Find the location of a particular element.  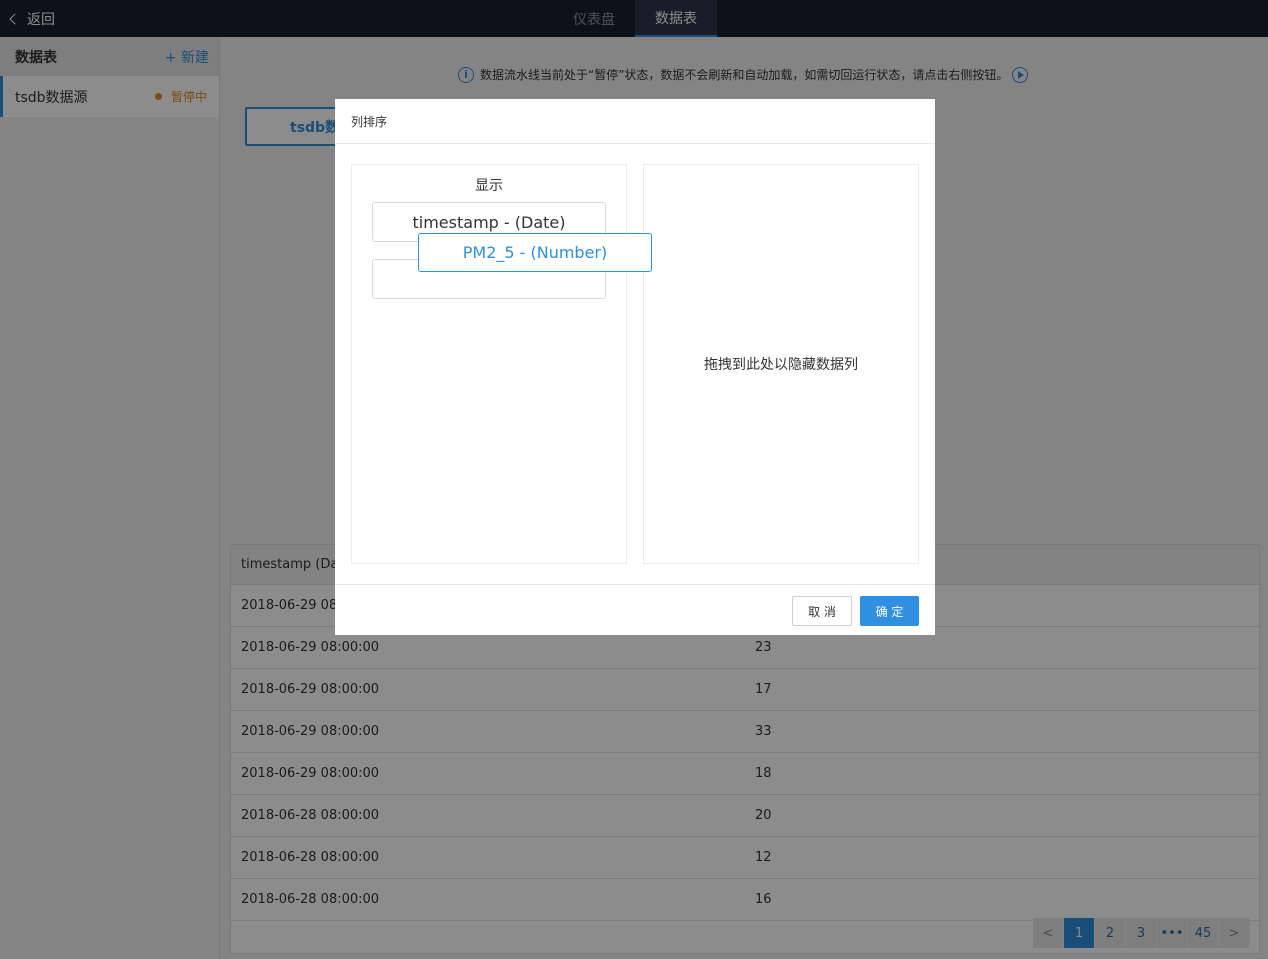

cancel-button: 取 消 is located at coordinates (822, 611).